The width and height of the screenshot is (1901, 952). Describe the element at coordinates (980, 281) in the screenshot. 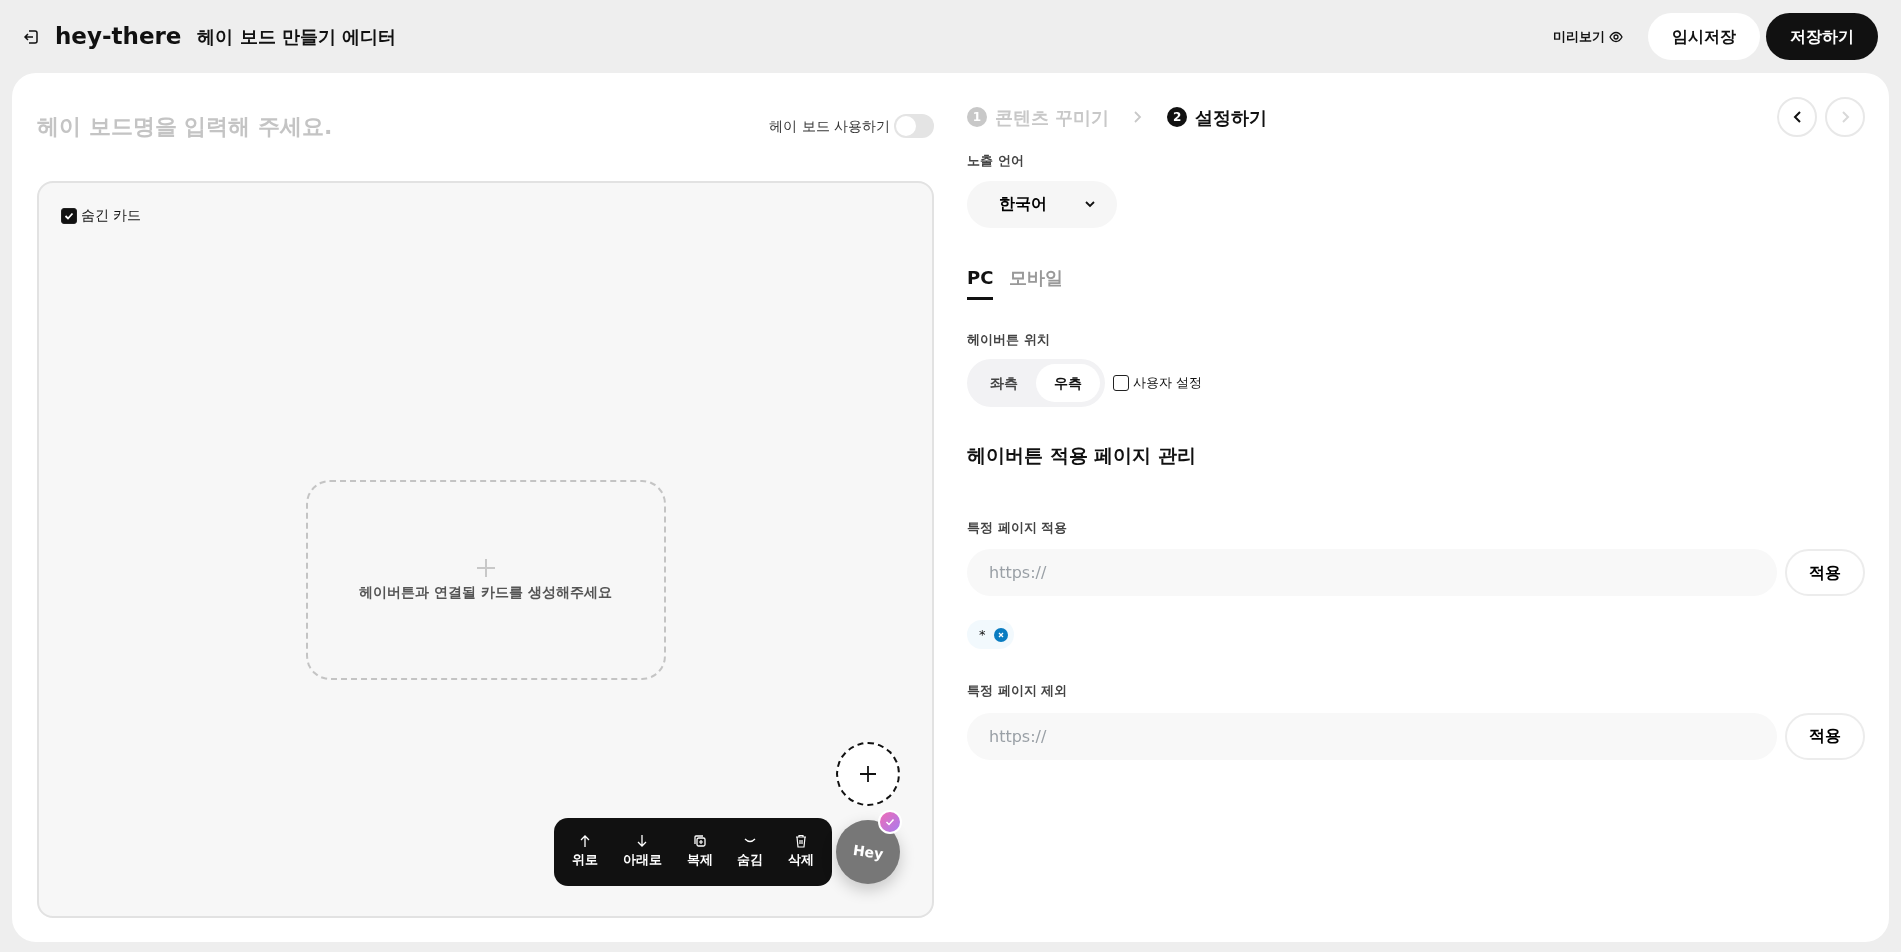

I see `device-tab: PC` at that location.